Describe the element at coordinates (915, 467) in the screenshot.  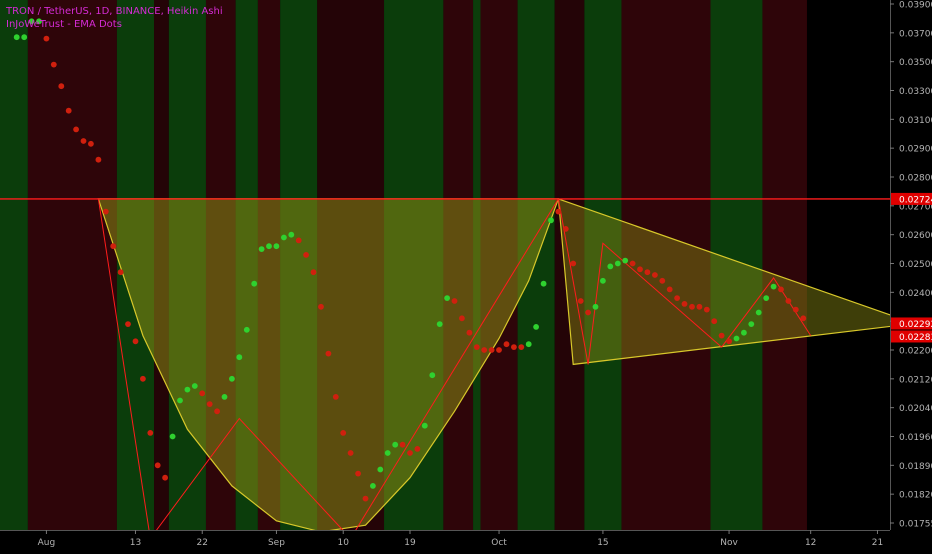
I see `price-tick-label: 0.01890` at that location.